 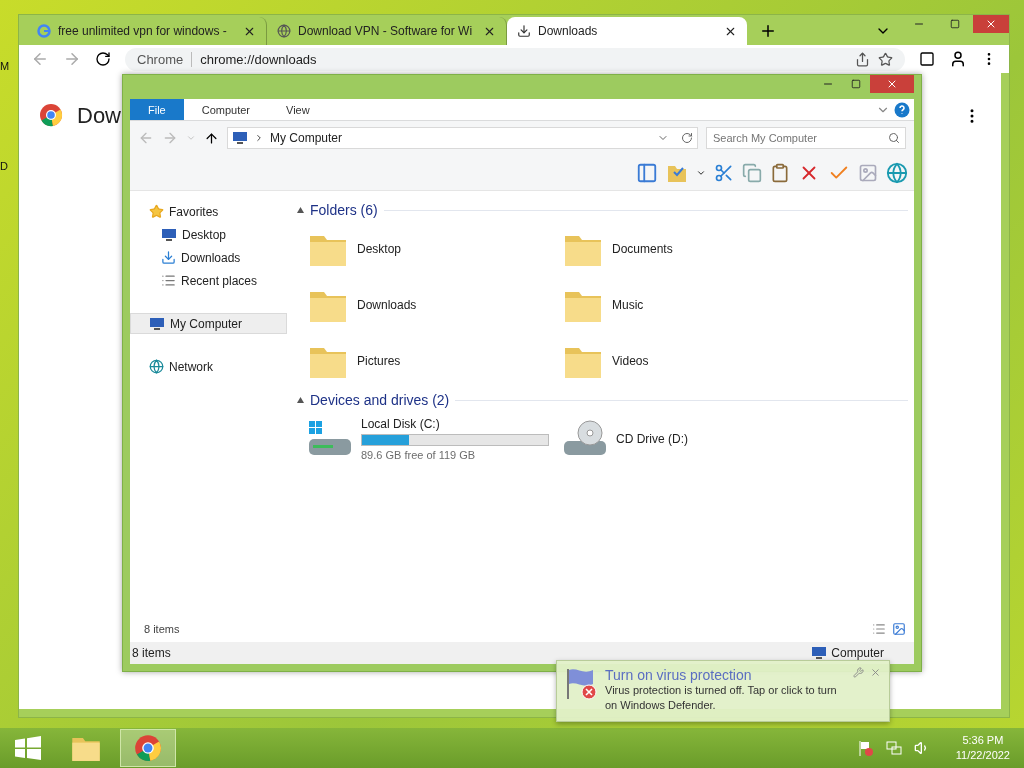 I want to click on item-count: 8 items, so click(x=162, y=629).